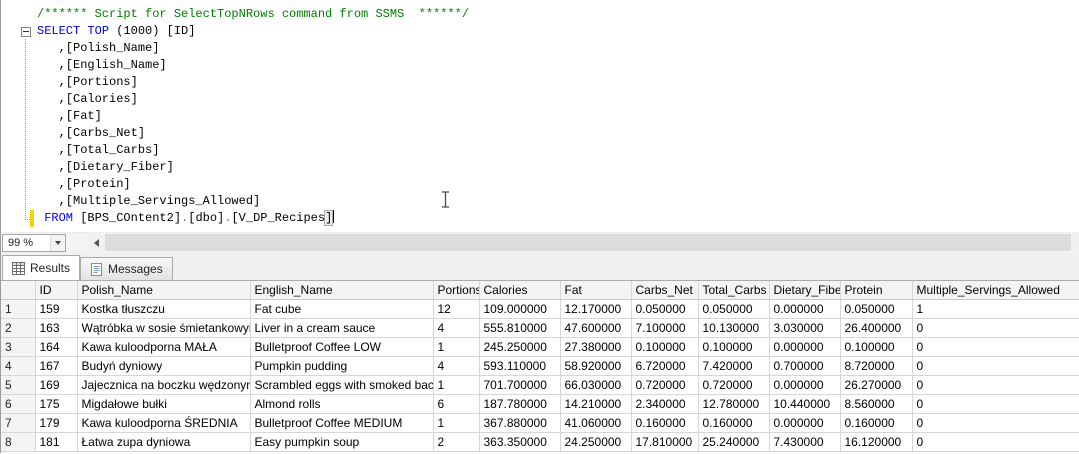  What do you see at coordinates (456, 442) in the screenshot?
I see `grid-cell: 2` at bounding box center [456, 442].